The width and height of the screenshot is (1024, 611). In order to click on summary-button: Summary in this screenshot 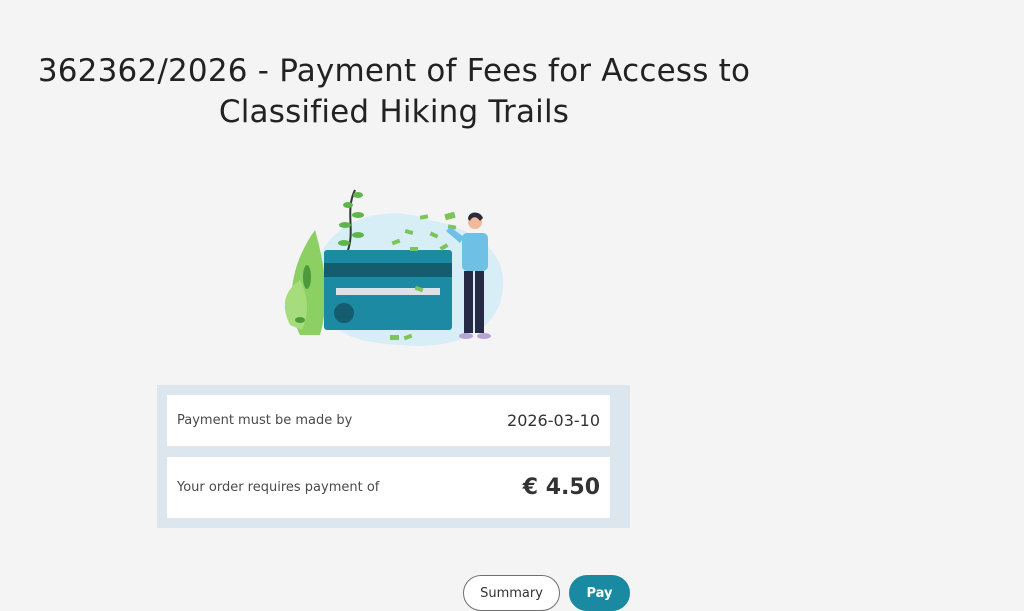, I will do `click(511, 593)`.